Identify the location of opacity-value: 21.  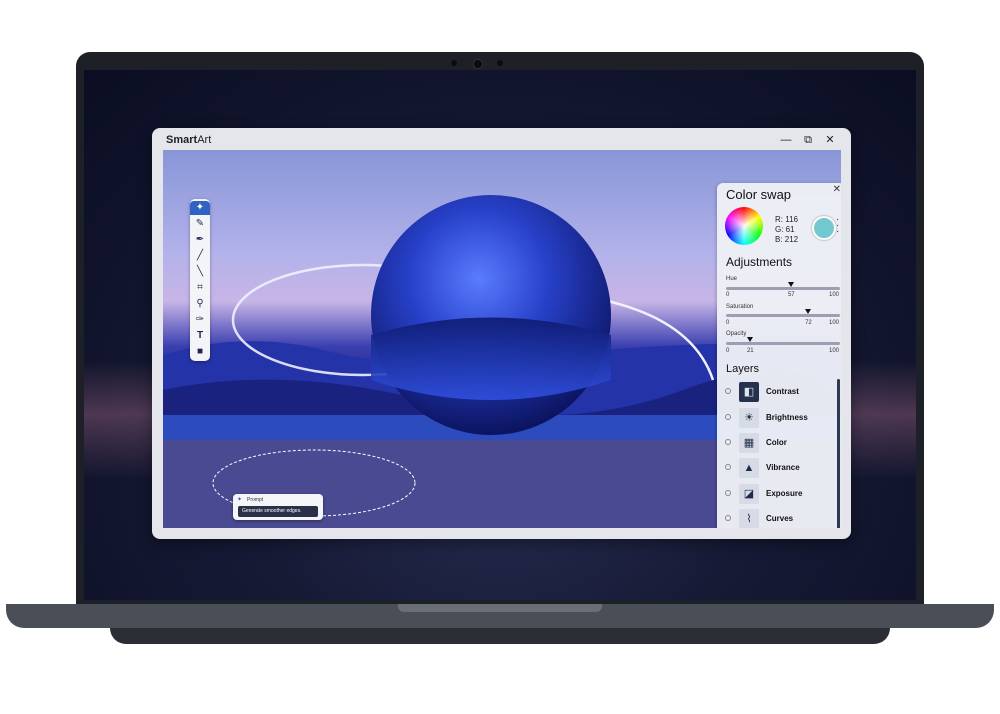
(750, 351).